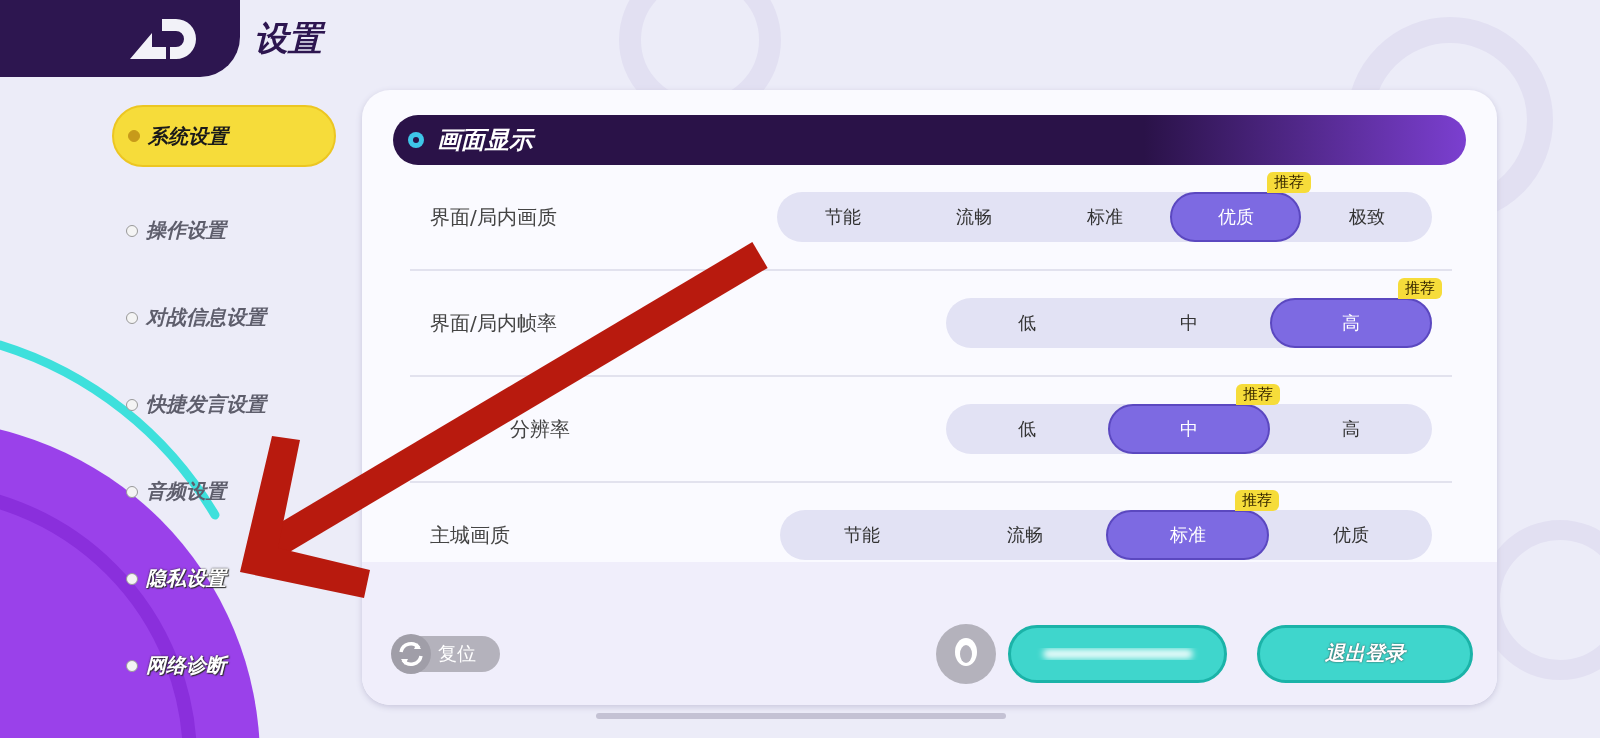 Image resolution: width=1600 pixels, height=738 pixels. I want to click on blurred-button, so click(1117, 653).